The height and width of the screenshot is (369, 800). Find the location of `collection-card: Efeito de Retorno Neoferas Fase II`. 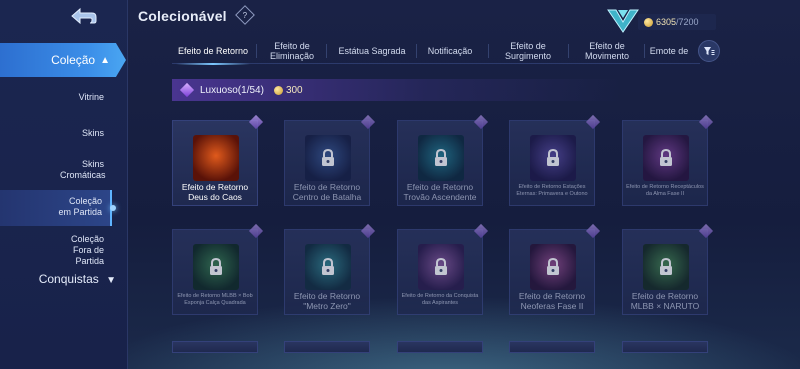

collection-card: Efeito de Retorno Neoferas Fase II is located at coordinates (552, 272).